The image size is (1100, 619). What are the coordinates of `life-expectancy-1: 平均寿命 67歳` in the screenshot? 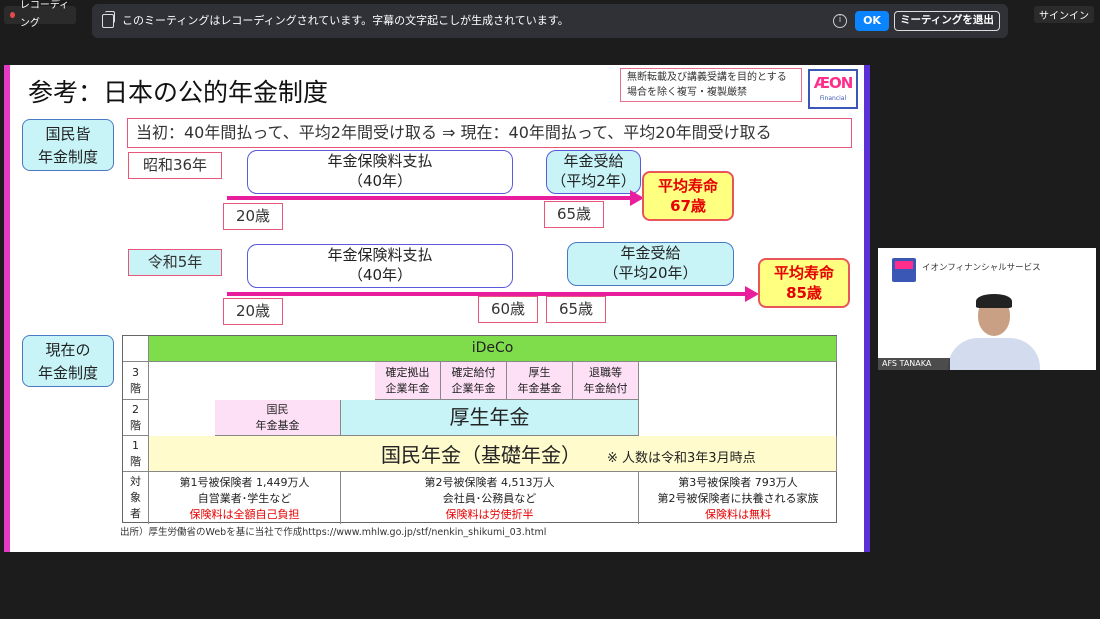 It's located at (688, 196).